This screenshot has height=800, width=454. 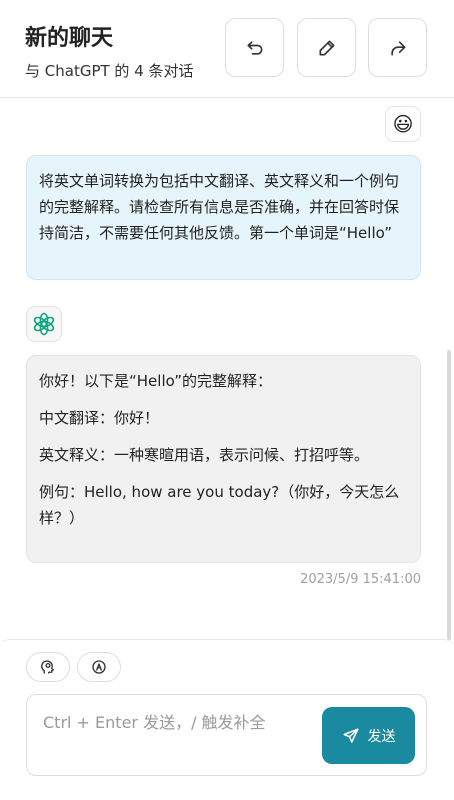 What do you see at coordinates (360, 579) in the screenshot?
I see `message-timestamp: 2023/5/9 15:41:00` at bounding box center [360, 579].